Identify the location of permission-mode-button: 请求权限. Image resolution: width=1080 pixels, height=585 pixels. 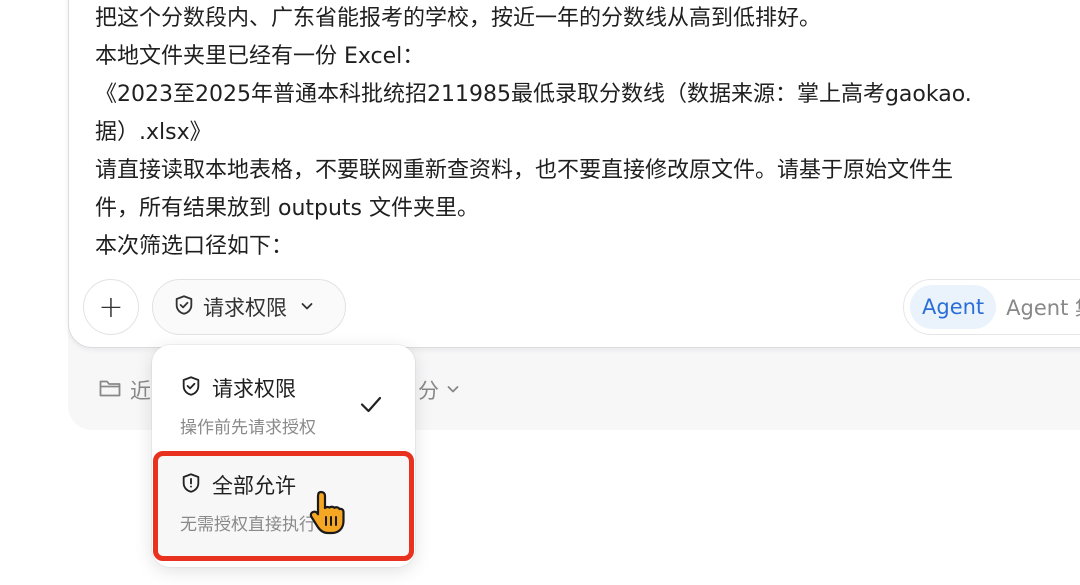
(249, 307).